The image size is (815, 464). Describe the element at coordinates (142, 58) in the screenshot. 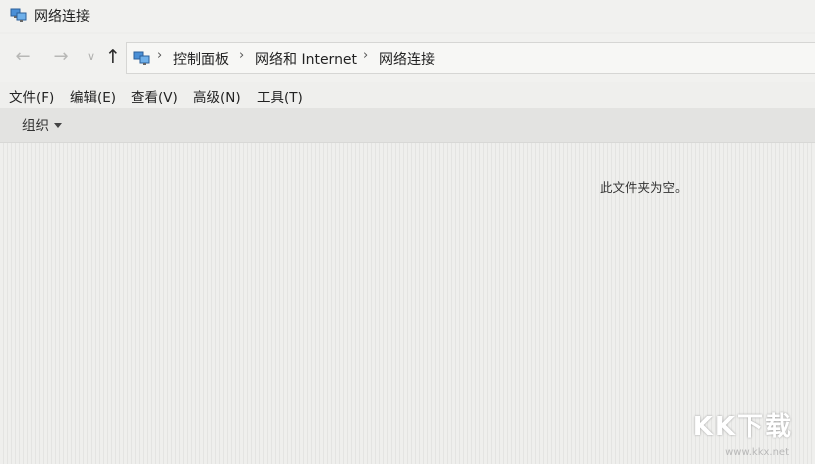

I see `network-icon` at that location.